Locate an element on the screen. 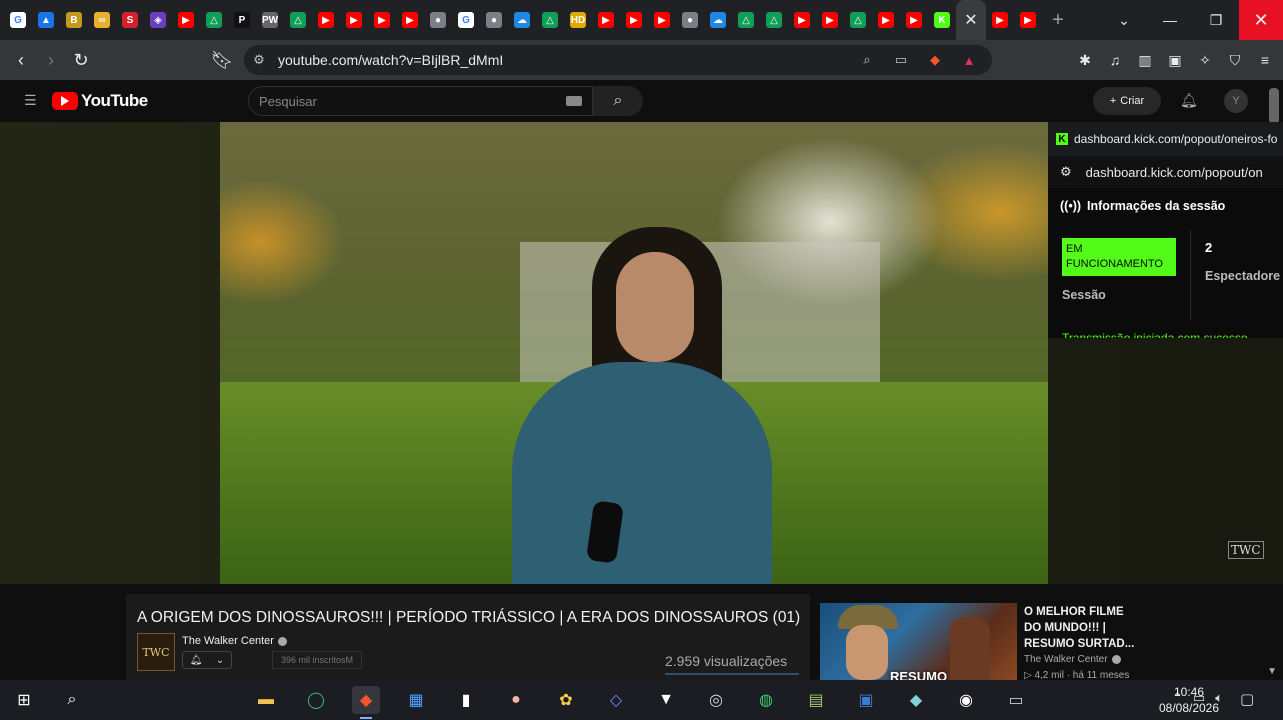 Image resolution: width=1283 pixels, height=720 pixels. brave-shields-icon: ◆ is located at coordinates (935, 60).